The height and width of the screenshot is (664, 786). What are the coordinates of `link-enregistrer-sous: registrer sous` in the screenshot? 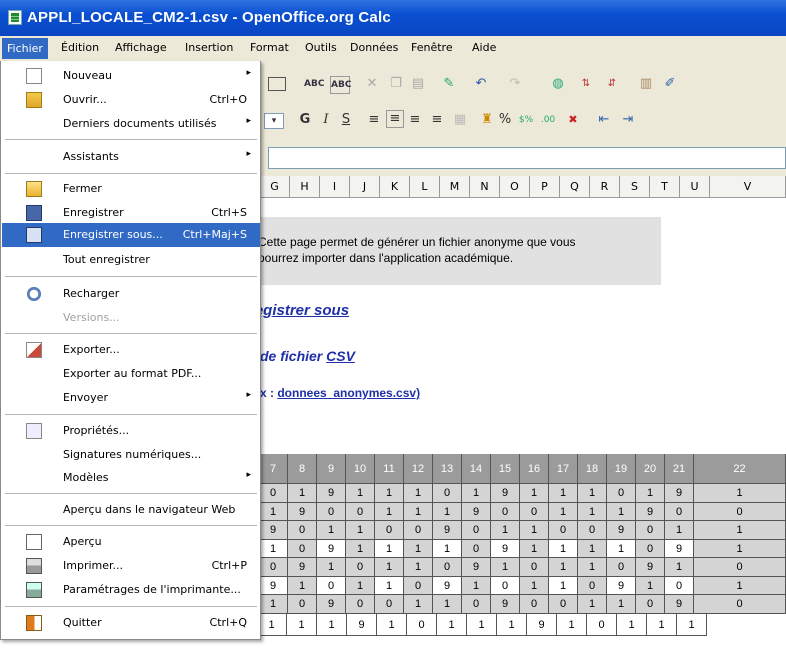 It's located at (299, 310).